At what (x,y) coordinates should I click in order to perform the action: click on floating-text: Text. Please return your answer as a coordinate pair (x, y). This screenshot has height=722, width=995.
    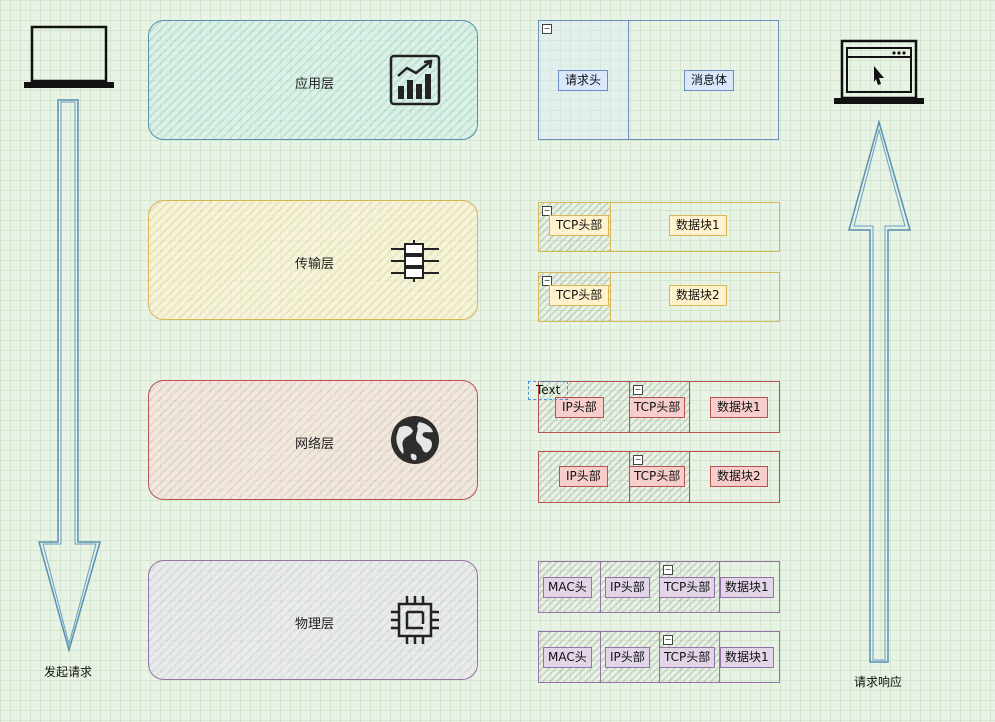
    Looking at the image, I should click on (548, 390).